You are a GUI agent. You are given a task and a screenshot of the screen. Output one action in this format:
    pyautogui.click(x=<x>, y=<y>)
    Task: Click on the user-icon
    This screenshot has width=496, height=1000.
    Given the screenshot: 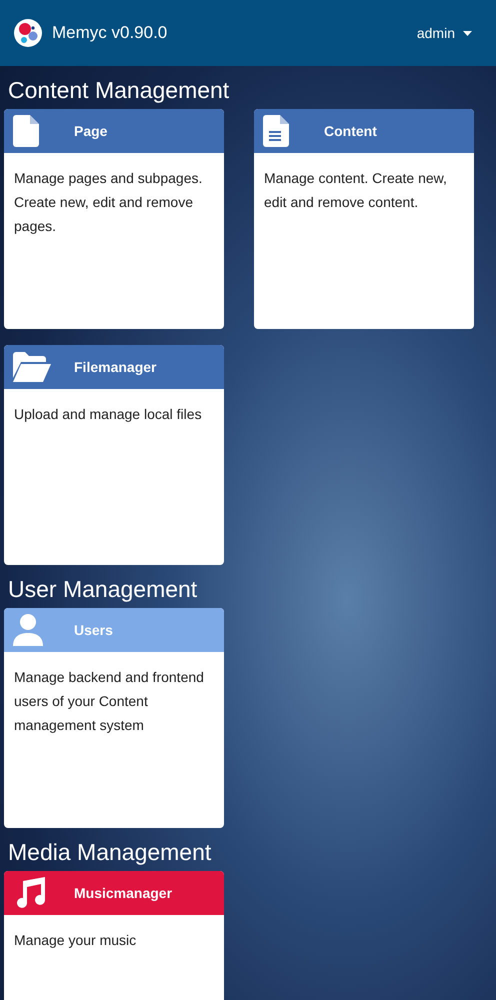 What is the action you would take?
    pyautogui.click(x=28, y=630)
    